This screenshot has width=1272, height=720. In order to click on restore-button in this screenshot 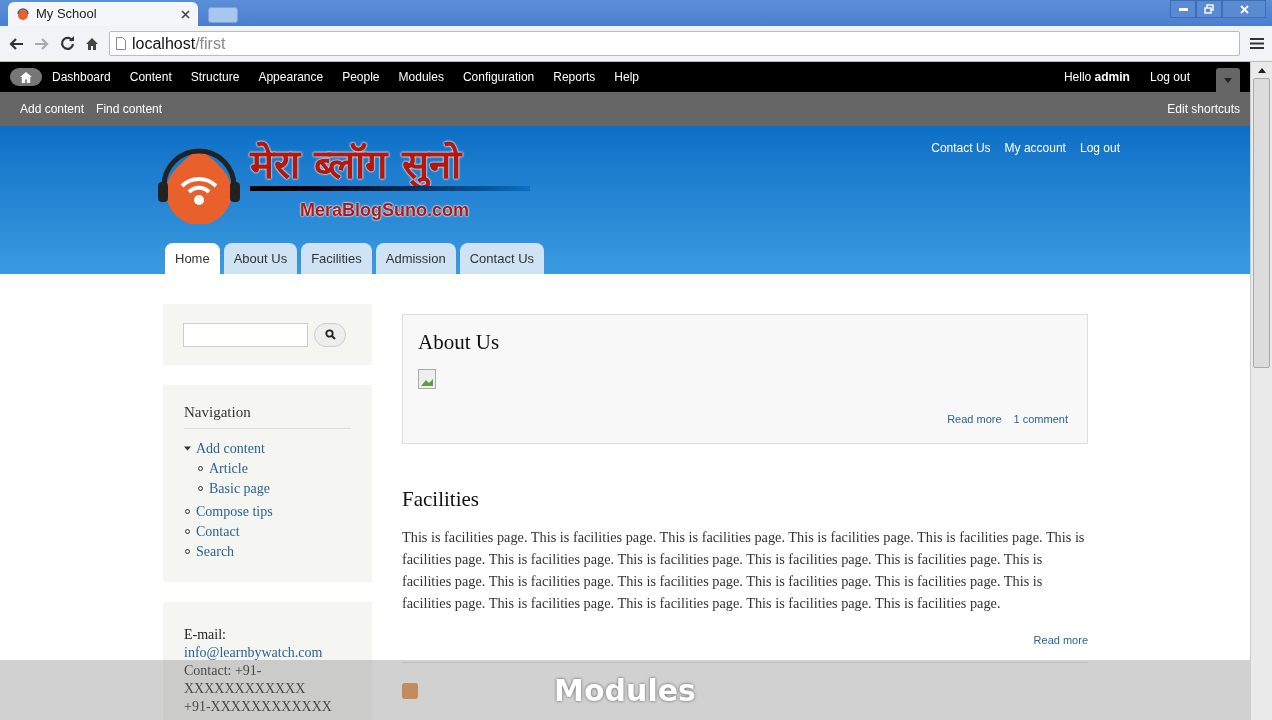, I will do `click(1209, 9)`.